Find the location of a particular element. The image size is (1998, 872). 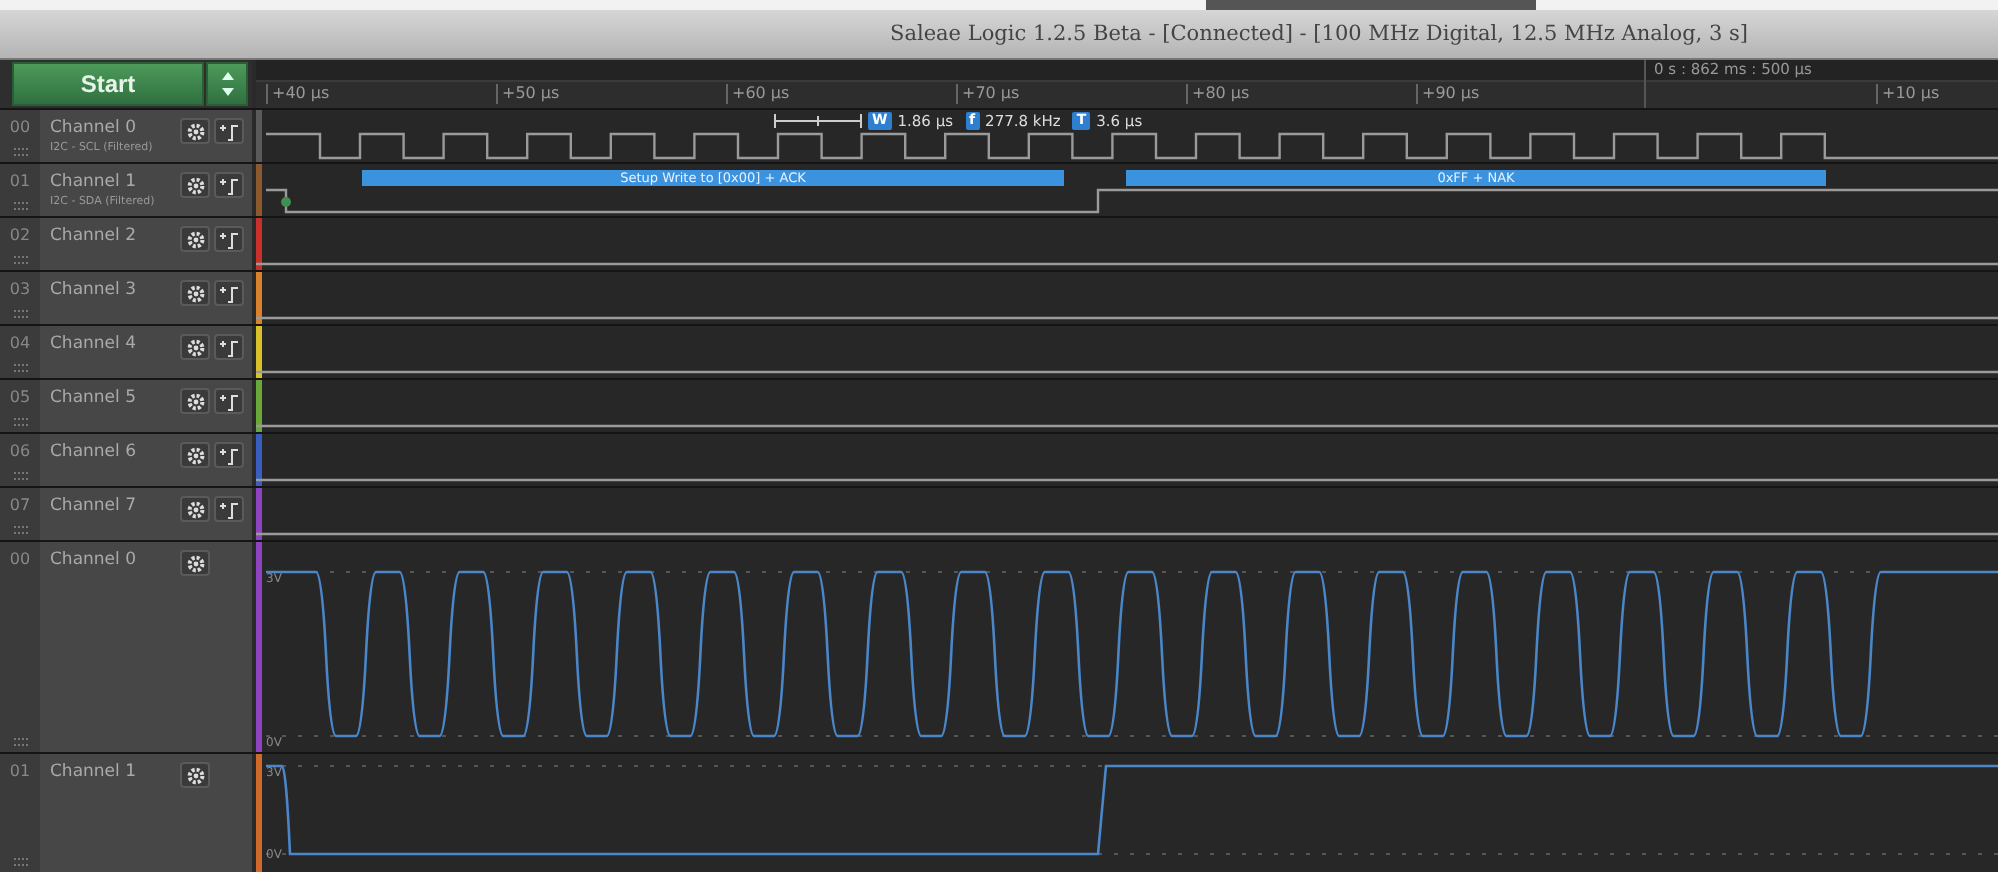

channel-name: Channel 7 is located at coordinates (94, 506).